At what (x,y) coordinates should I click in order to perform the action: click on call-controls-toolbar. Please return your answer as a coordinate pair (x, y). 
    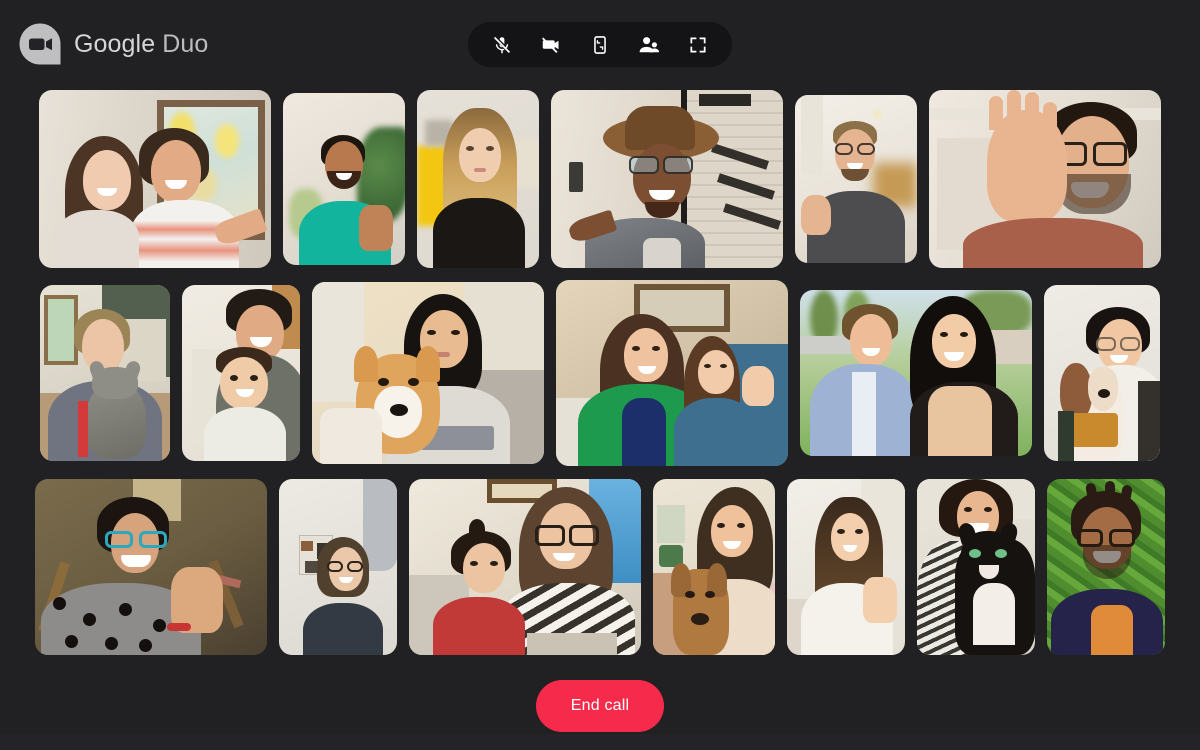
    Looking at the image, I should click on (600, 44).